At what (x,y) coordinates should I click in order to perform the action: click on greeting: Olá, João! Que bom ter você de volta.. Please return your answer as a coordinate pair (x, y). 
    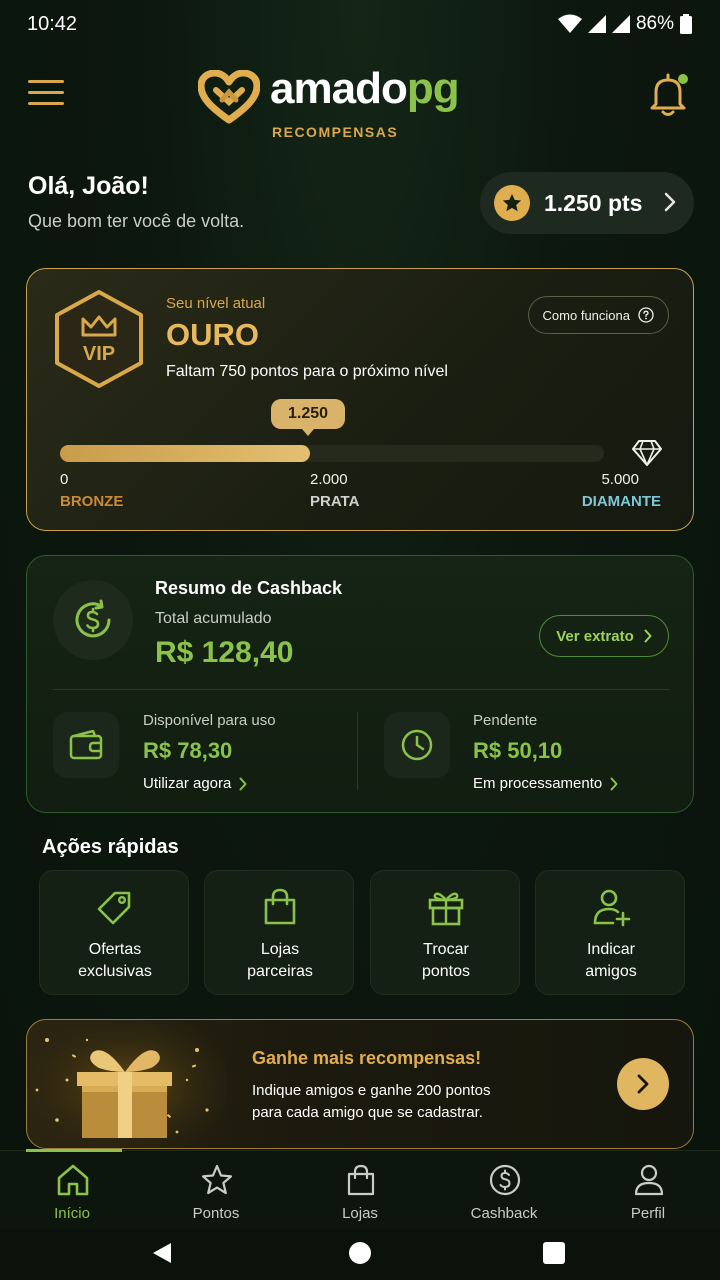
    Looking at the image, I should click on (136, 202).